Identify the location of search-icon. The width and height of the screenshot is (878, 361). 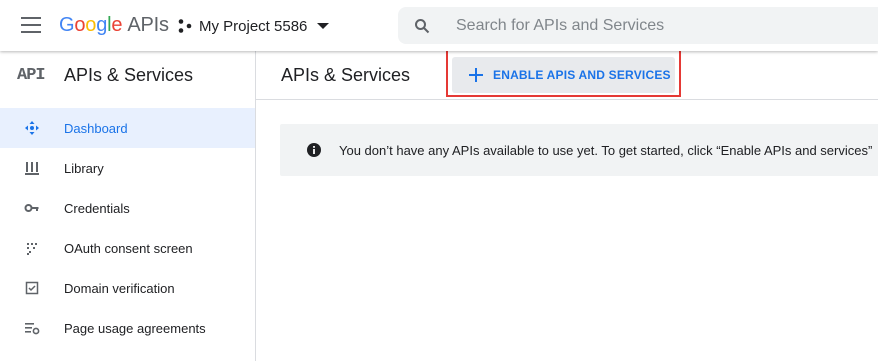
(422, 25).